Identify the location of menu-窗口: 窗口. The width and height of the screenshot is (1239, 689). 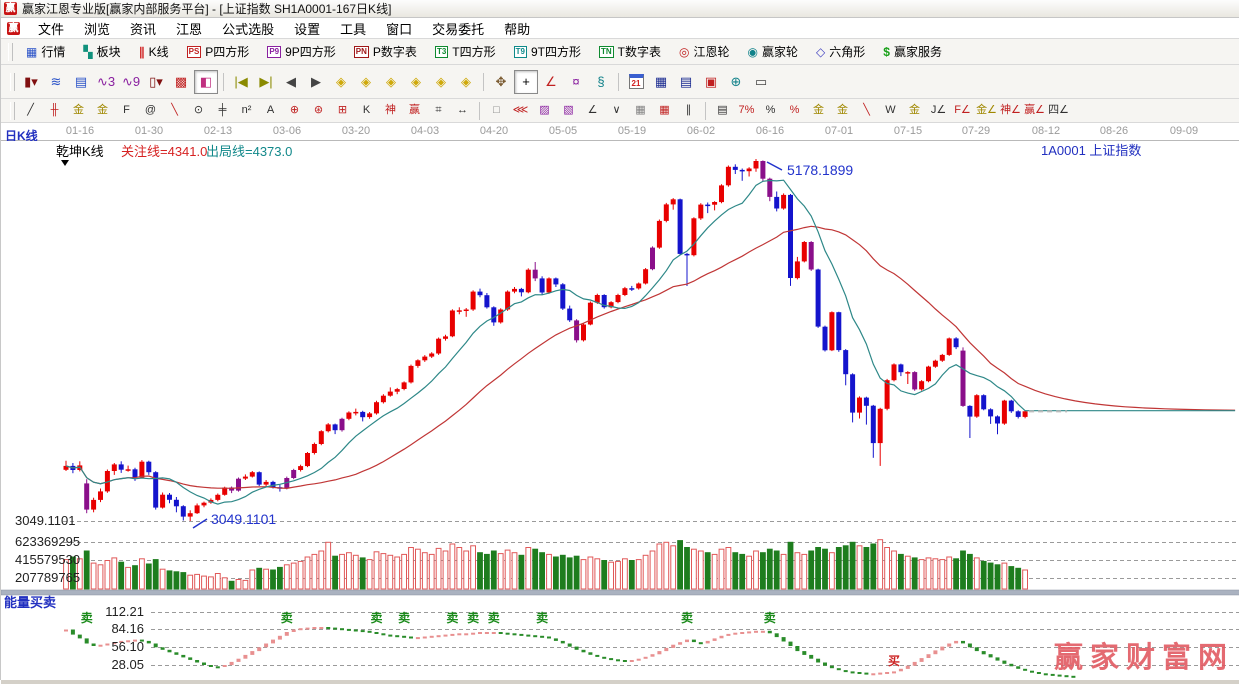
(399, 29).